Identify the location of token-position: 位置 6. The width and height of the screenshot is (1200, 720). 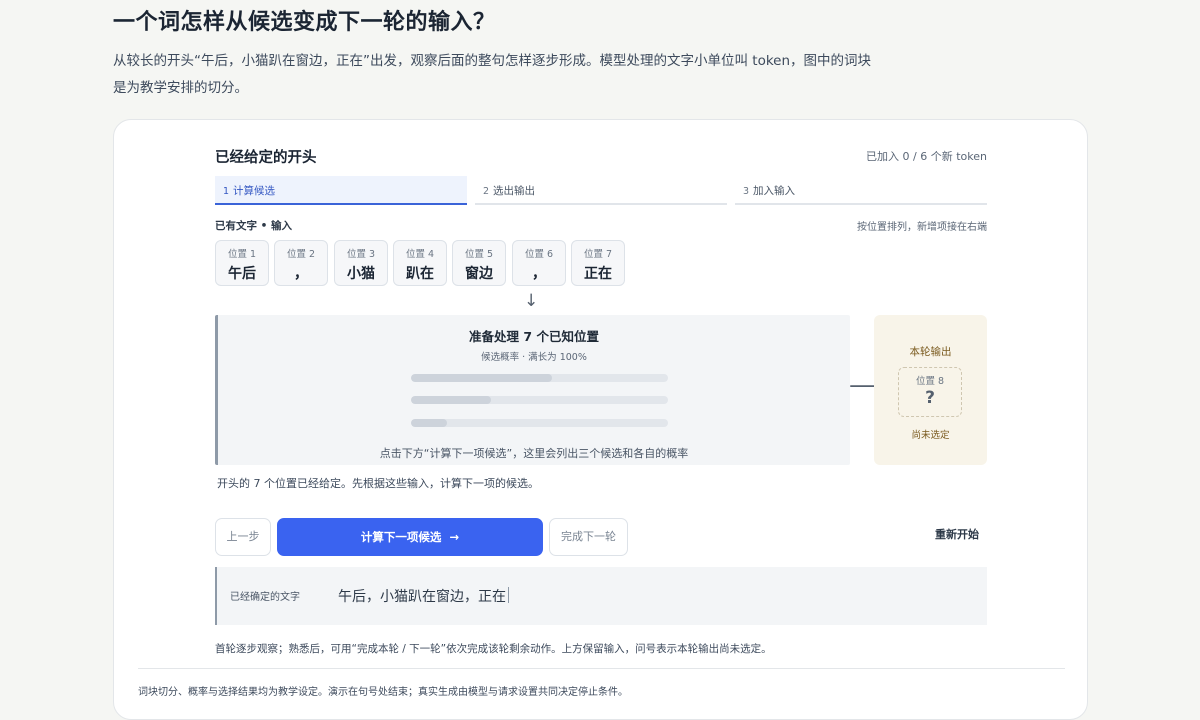
(539, 254).